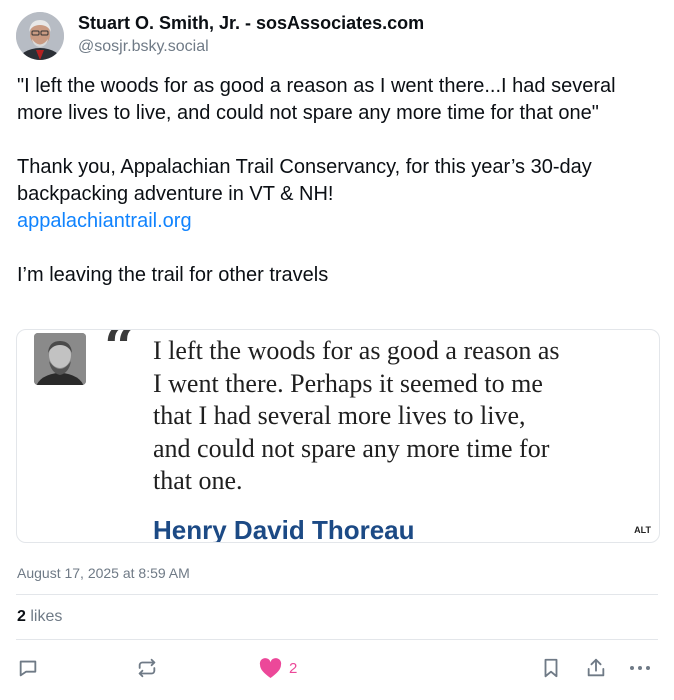 This screenshot has width=674, height=700. What do you see at coordinates (339, 415) in the screenshot?
I see `quote-line: that I had several more lives to live,` at bounding box center [339, 415].